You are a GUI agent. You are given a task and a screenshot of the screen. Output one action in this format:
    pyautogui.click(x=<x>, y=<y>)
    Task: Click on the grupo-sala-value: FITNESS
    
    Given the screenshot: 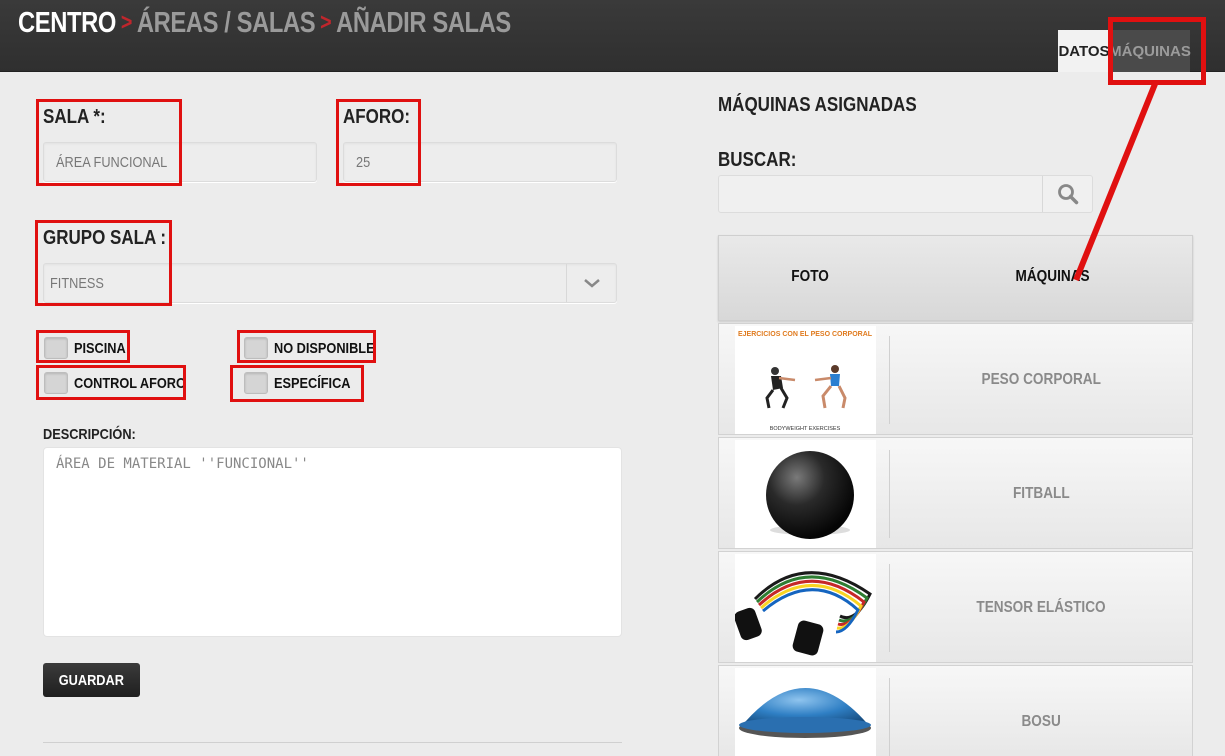 What is the action you would take?
    pyautogui.click(x=77, y=283)
    